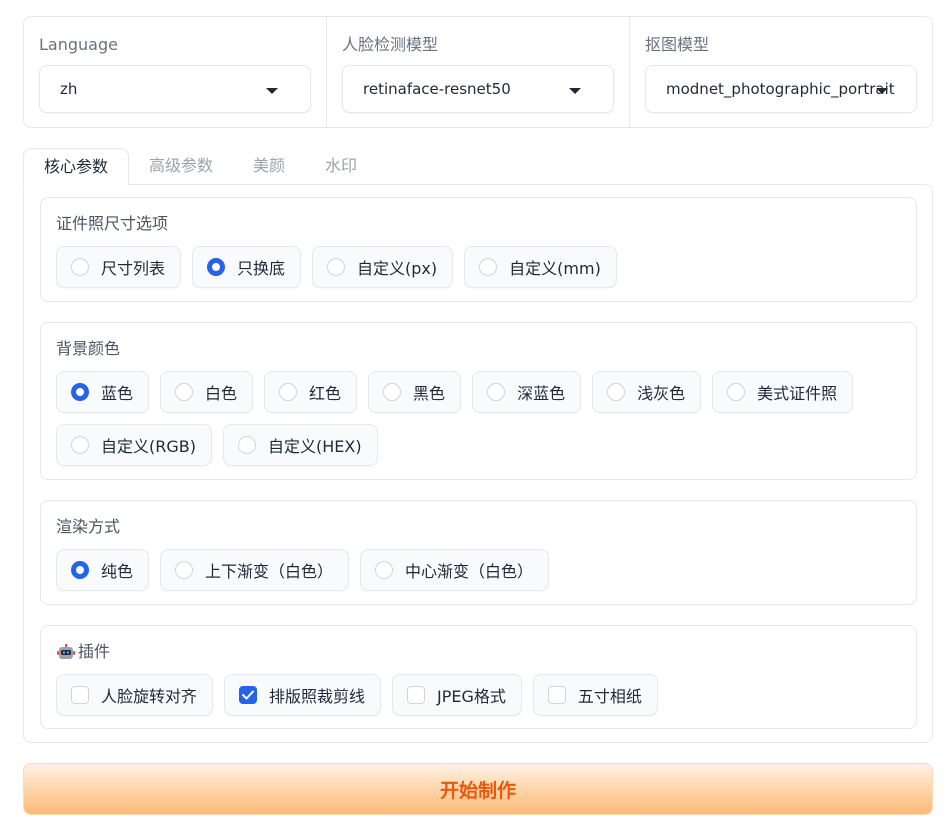 This screenshot has height=833, width=947. I want to click on option-label: 五寸相纸, so click(609, 696).